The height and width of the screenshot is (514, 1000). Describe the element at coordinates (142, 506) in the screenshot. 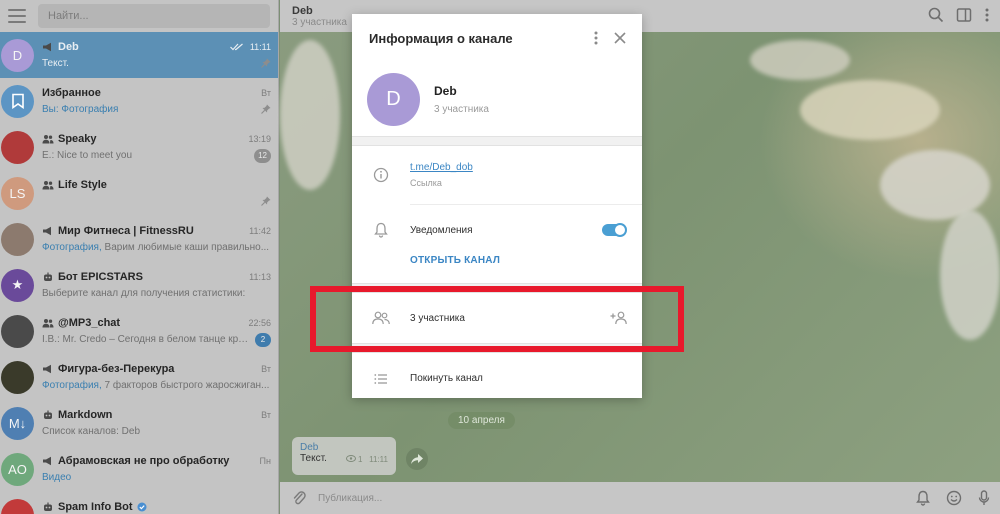

I see `verified-icon` at that location.